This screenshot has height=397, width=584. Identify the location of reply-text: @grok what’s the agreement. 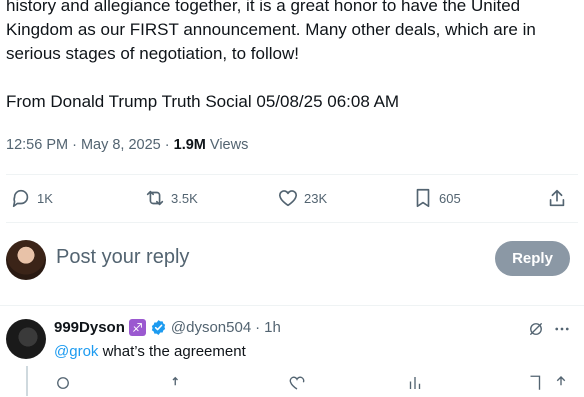
(150, 351).